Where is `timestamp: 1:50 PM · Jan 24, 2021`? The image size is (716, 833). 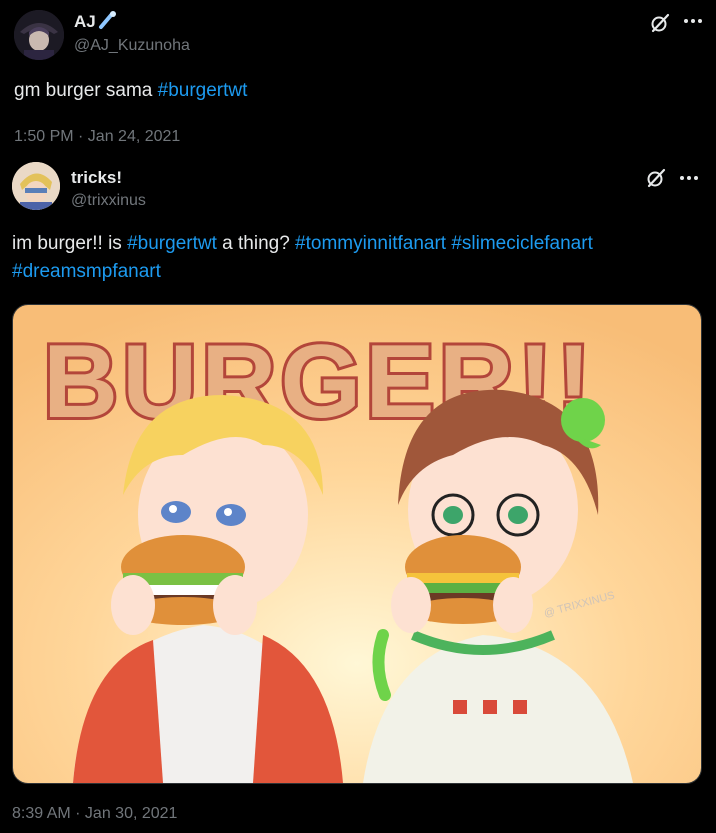 timestamp: 1:50 PM · Jan 24, 2021 is located at coordinates (97, 137).